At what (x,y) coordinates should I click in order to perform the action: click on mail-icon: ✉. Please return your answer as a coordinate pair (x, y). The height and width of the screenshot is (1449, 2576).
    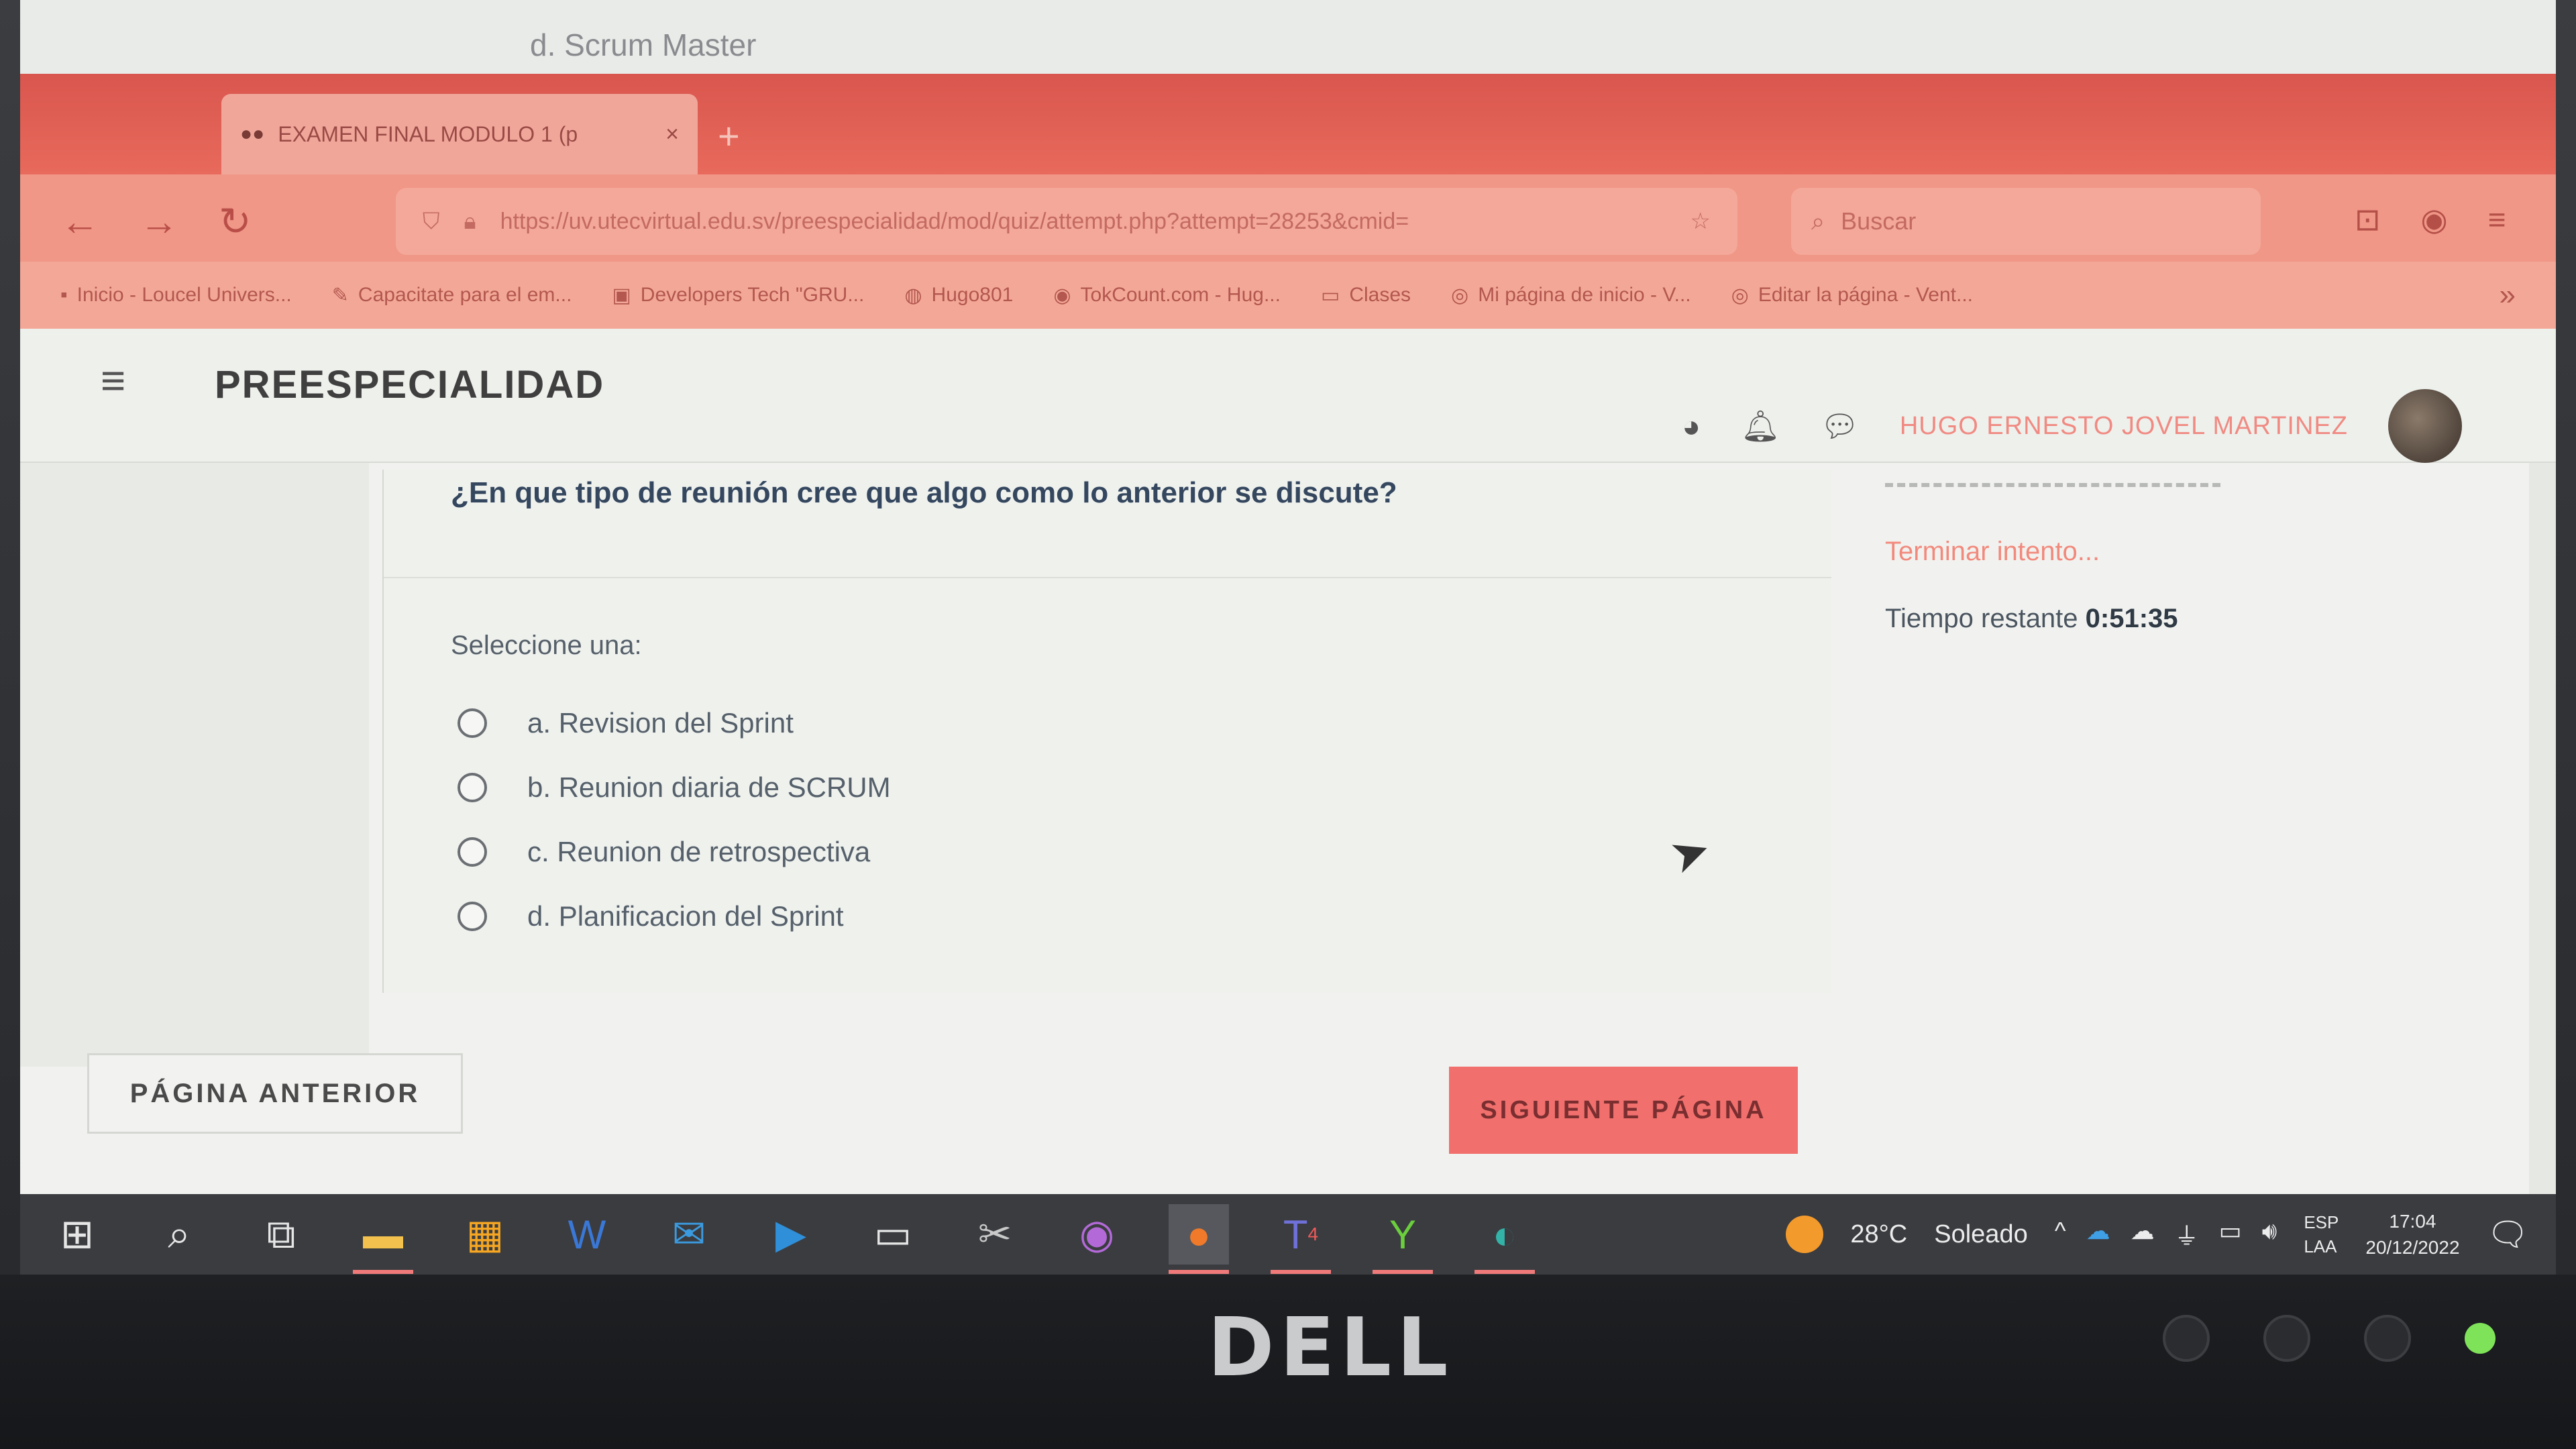
    Looking at the image, I should click on (689, 1234).